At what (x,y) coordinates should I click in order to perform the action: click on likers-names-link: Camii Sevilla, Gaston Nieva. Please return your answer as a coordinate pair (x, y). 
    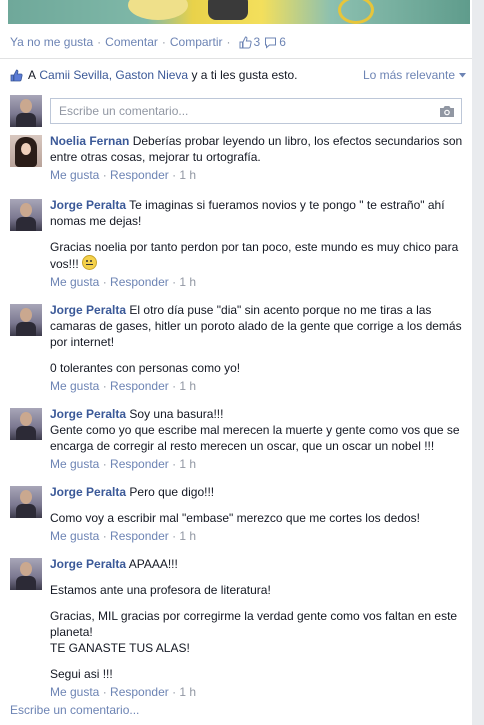
    Looking at the image, I should click on (113, 75).